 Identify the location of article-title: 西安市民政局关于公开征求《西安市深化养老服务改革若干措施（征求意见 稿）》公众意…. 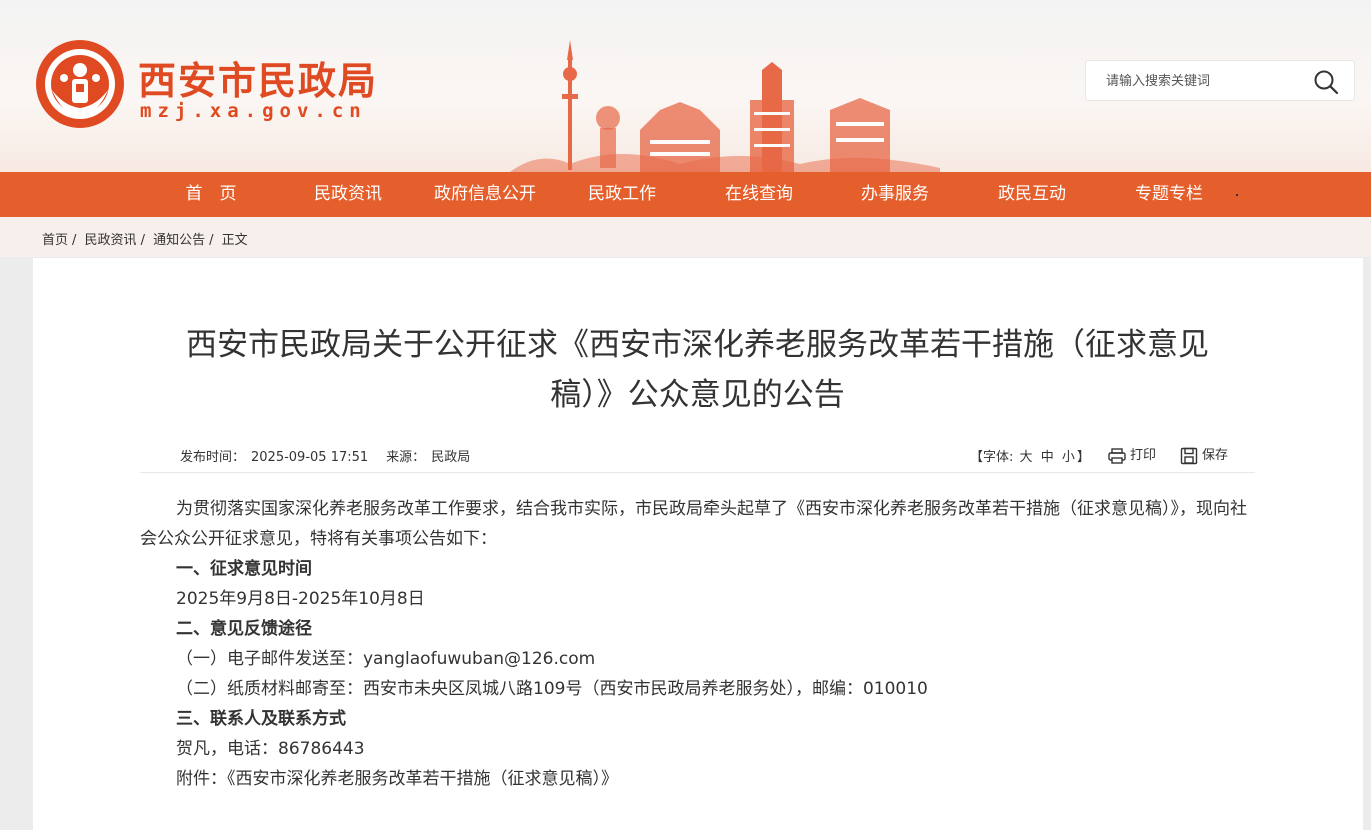
(697, 370).